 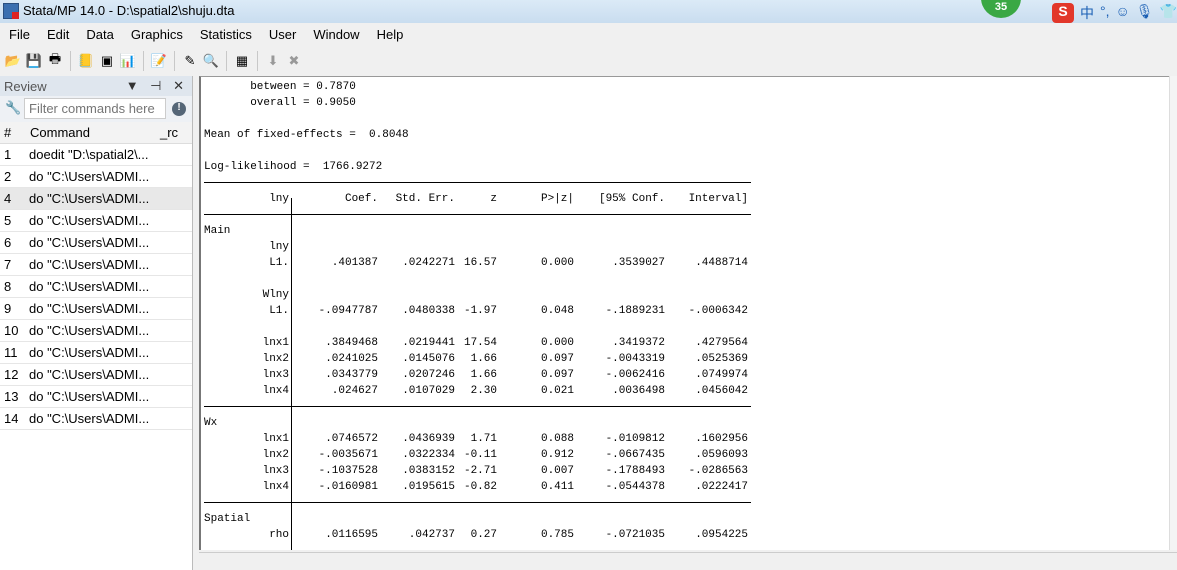 I want to click on table-row: Wlny, so click(x=481, y=295).